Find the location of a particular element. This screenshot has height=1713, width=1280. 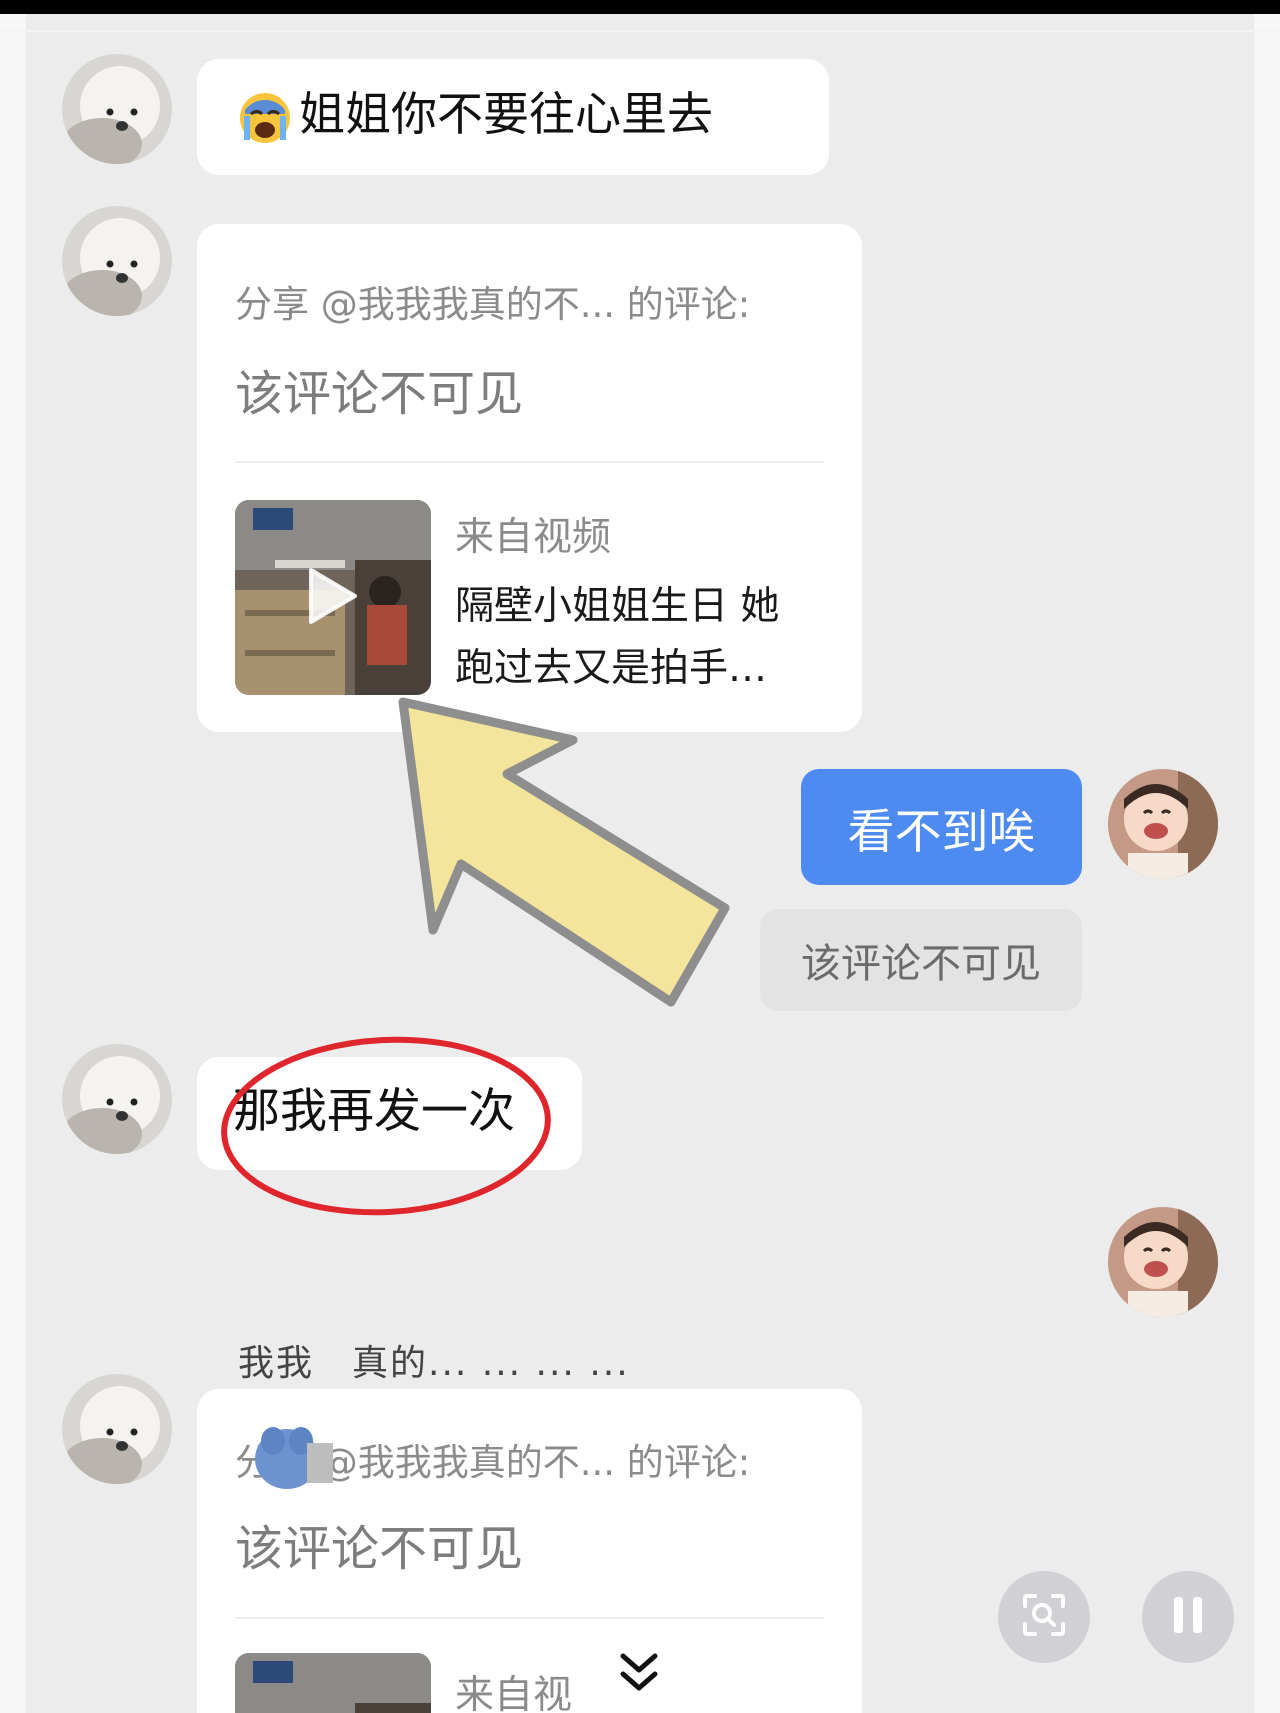

share-line: 分享 @我我我真的不... 的评论: is located at coordinates (493, 304).